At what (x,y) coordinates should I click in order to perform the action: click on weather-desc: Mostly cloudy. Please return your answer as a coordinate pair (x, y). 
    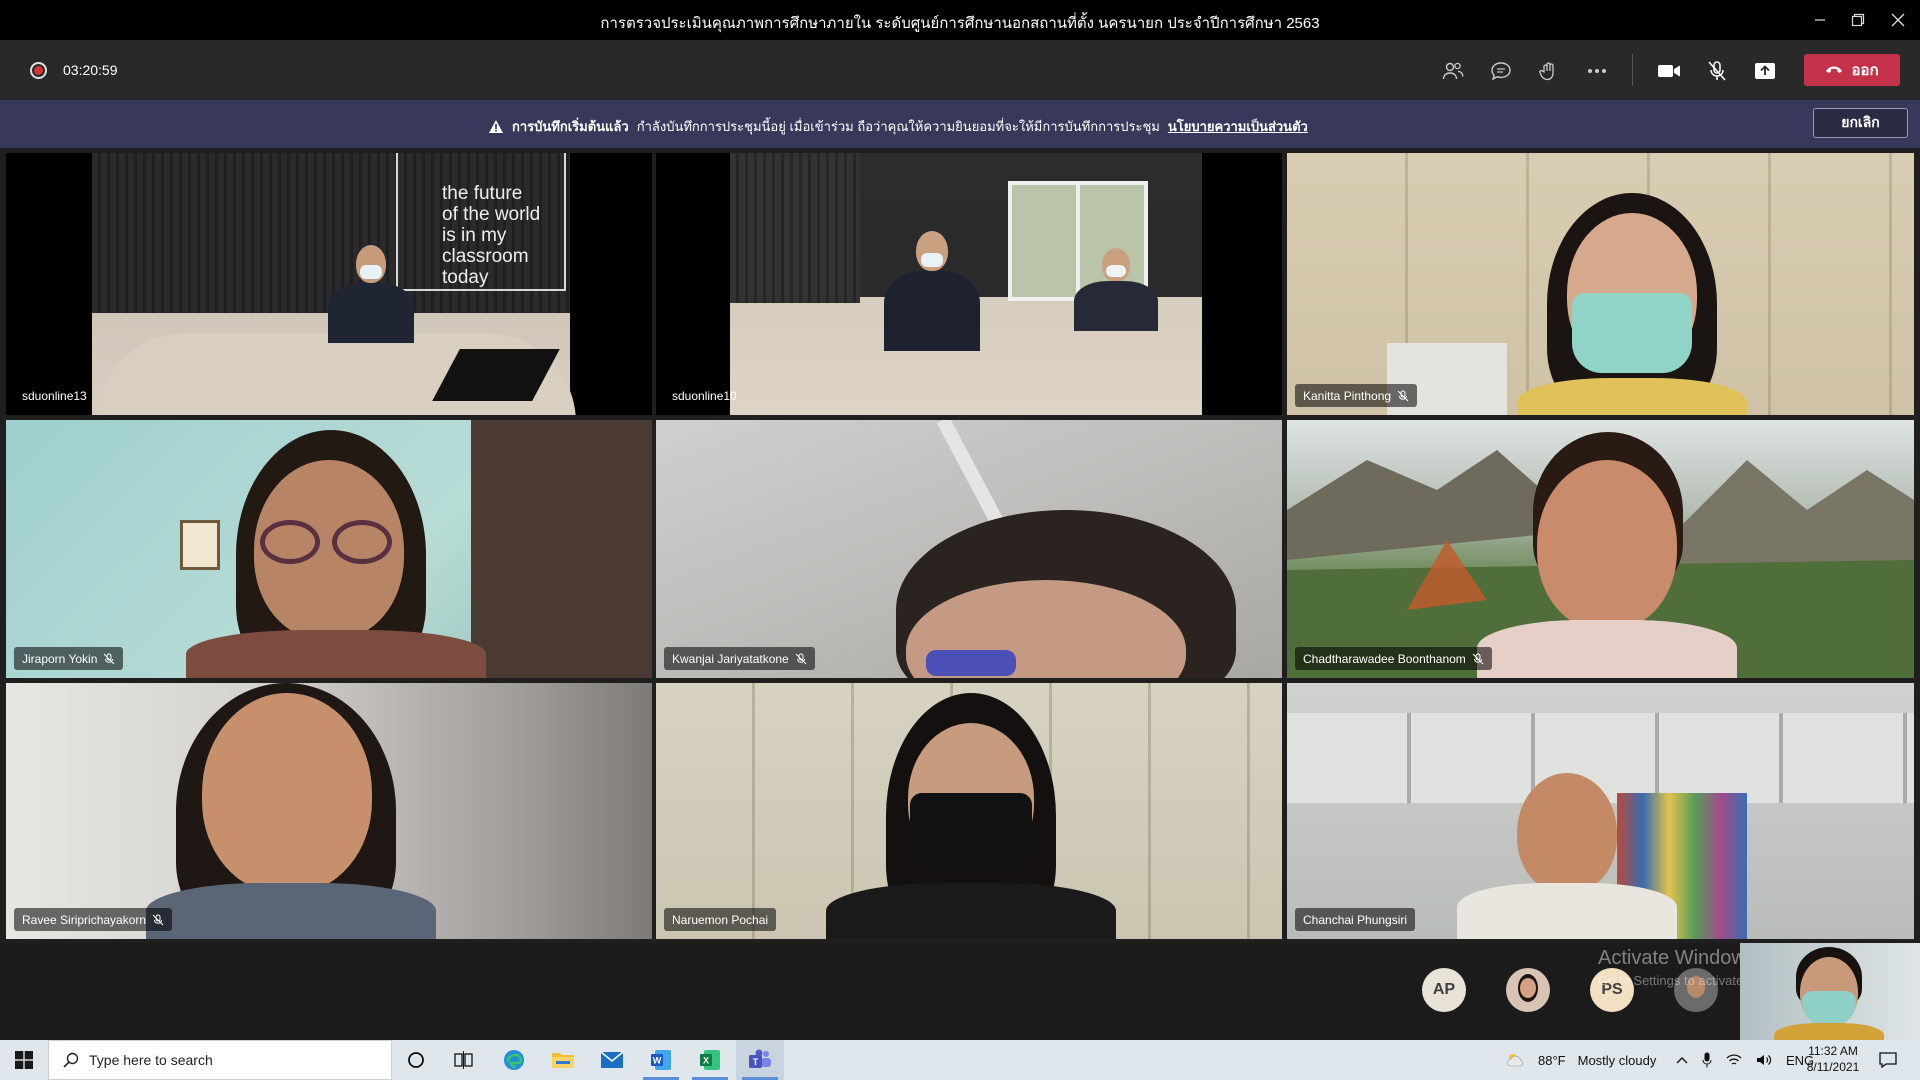
    Looking at the image, I should click on (1617, 1060).